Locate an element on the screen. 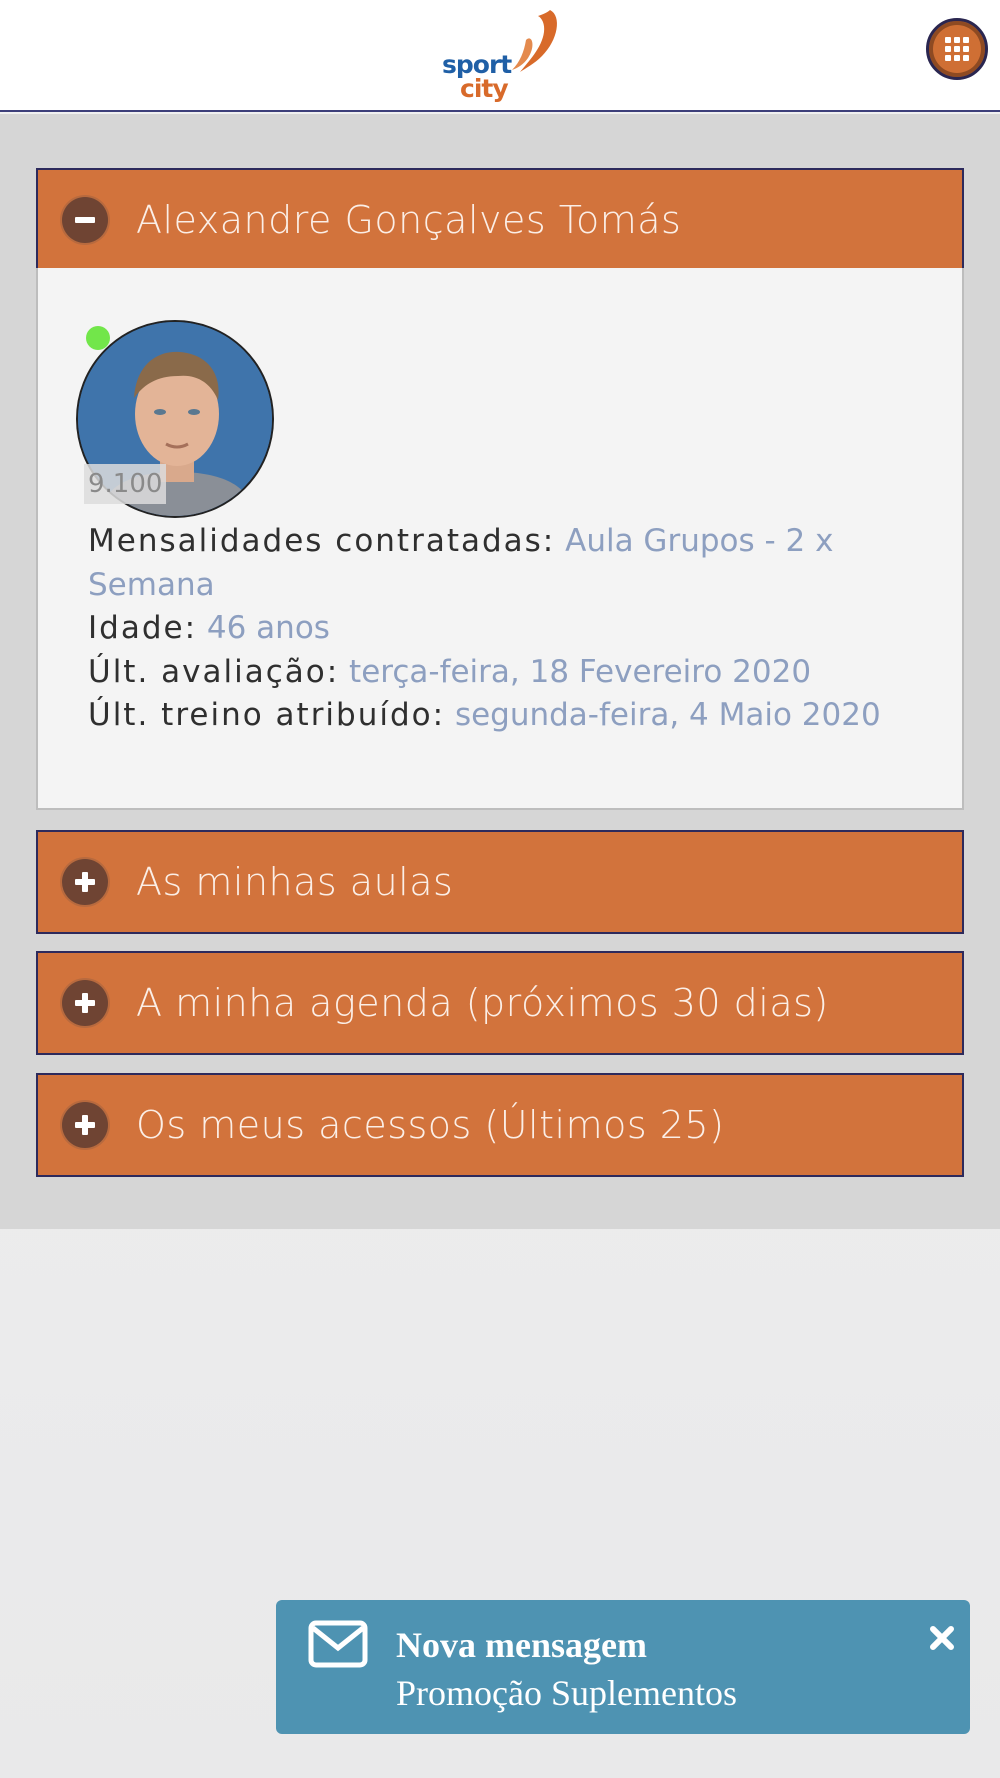 The image size is (1000, 1778). sportcity-logo: sport city is located at coordinates (500, 55).